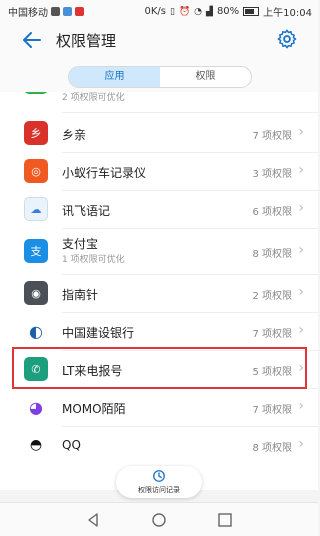 This screenshot has height=536, width=320. What do you see at coordinates (36, 331) in the screenshot?
I see `ccb-icon: ◐` at bounding box center [36, 331].